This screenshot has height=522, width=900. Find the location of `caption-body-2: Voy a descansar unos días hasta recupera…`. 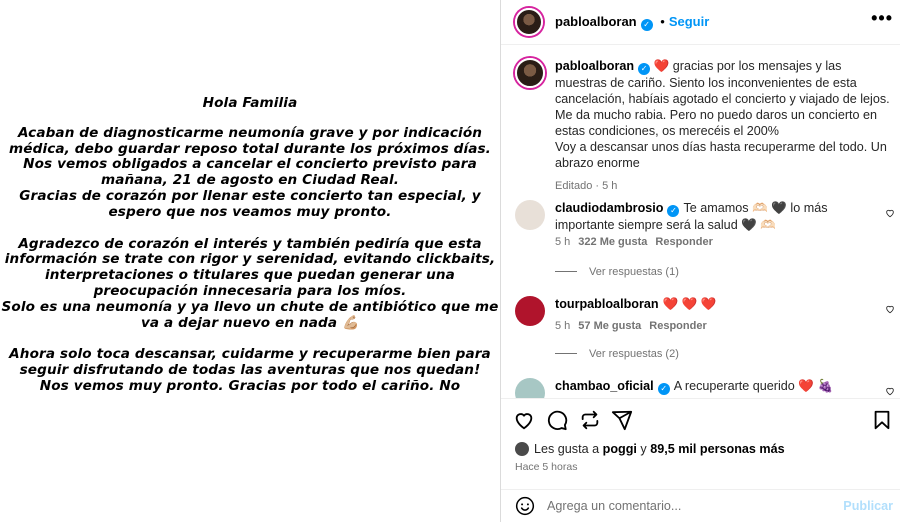

caption-body-2: Voy a descansar unos días hasta recupera… is located at coordinates (721, 155).